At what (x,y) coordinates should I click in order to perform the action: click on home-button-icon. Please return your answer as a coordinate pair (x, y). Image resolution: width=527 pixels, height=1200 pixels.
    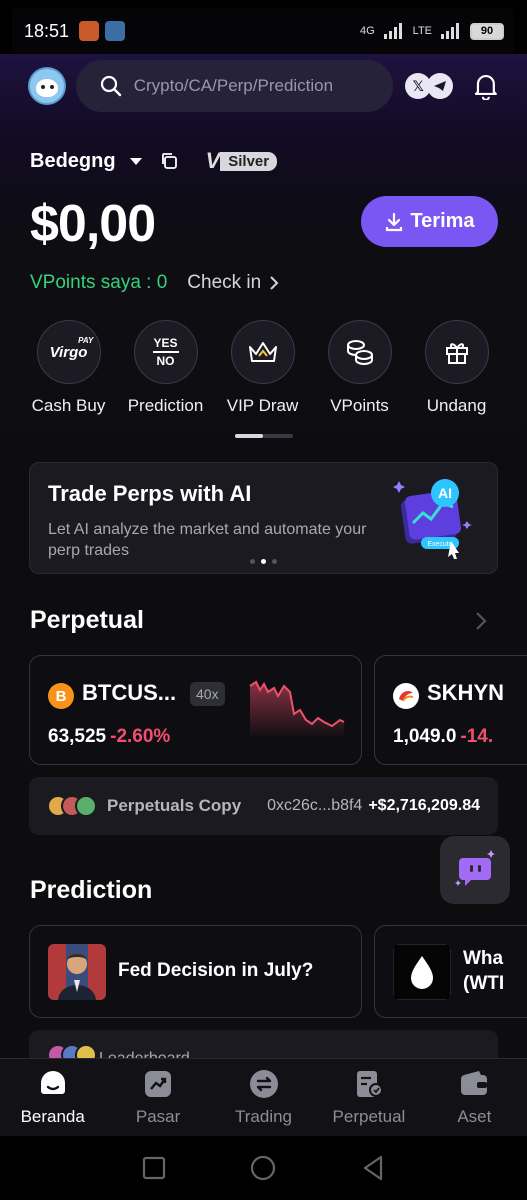
    Looking at the image, I should click on (263, 1168).